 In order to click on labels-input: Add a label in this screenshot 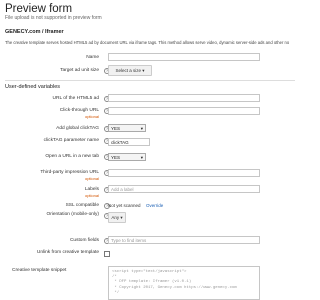, I will do `click(184, 189)`.